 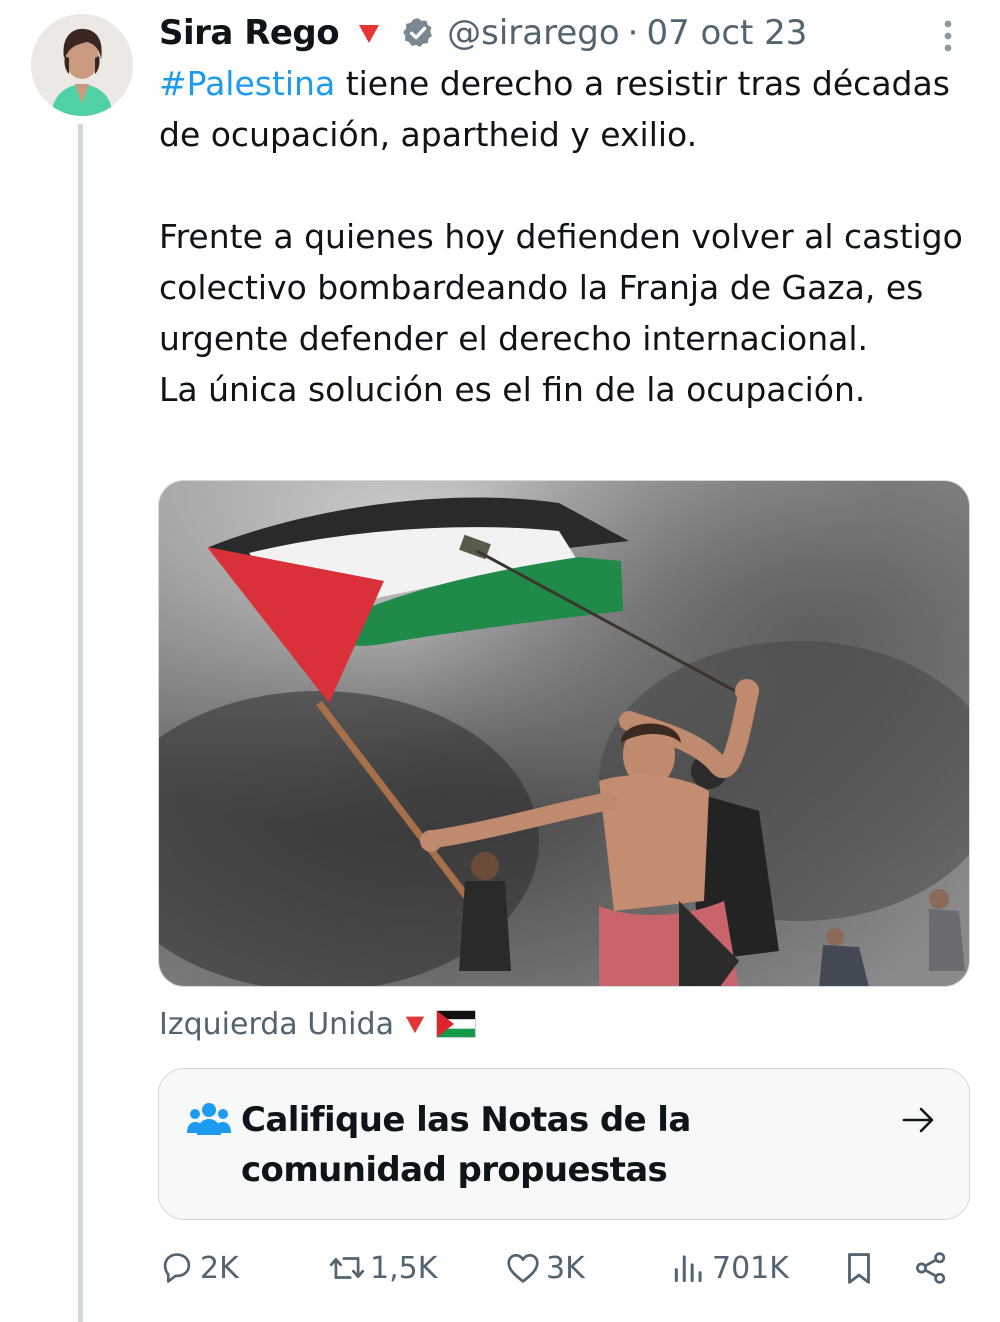 I want to click on action-bar: 2K 1,5K 3K 701K, so click(x=564, y=1268).